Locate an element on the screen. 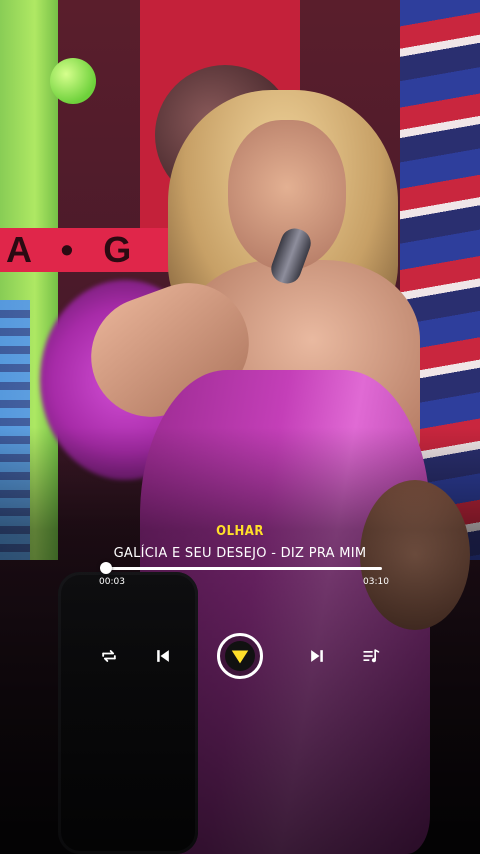  lyric-line: OLHAR is located at coordinates (240, 531).